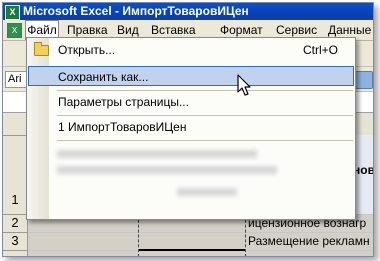  I want to click on row-number: 3, so click(15, 240).